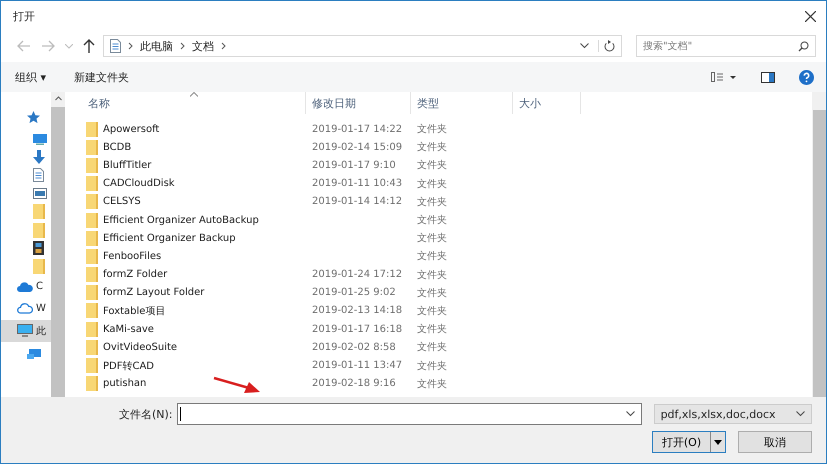 This screenshot has height=464, width=827. I want to click on file-name: putishan, so click(124, 384).